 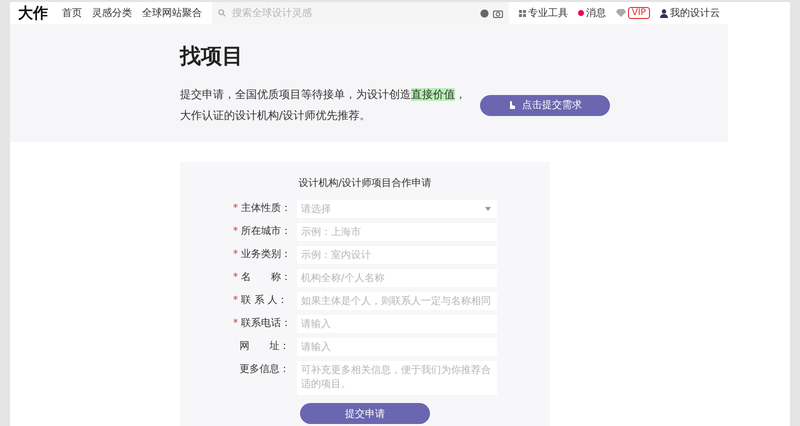 What do you see at coordinates (543, 13) in the screenshot?
I see `tools-link: 专业工具` at bounding box center [543, 13].